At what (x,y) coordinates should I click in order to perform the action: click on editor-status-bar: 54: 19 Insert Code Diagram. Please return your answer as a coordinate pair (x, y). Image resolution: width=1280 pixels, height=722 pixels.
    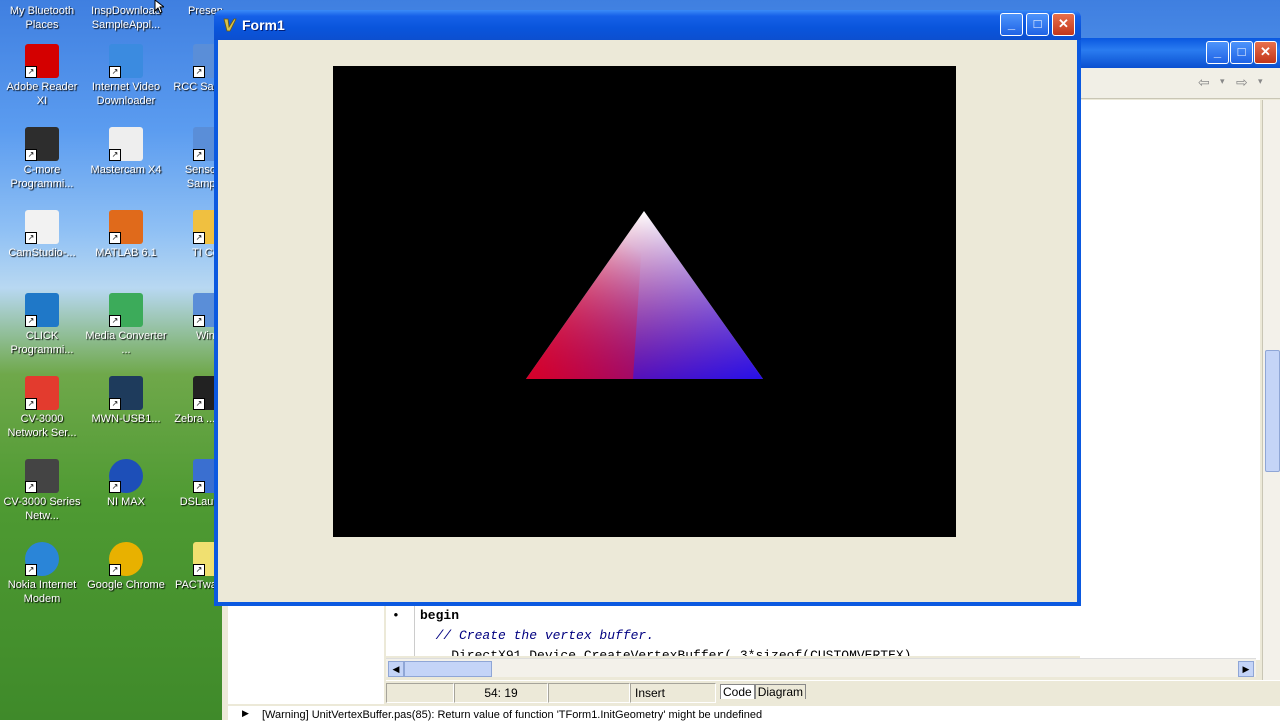
    Looking at the image, I should click on (833, 691).